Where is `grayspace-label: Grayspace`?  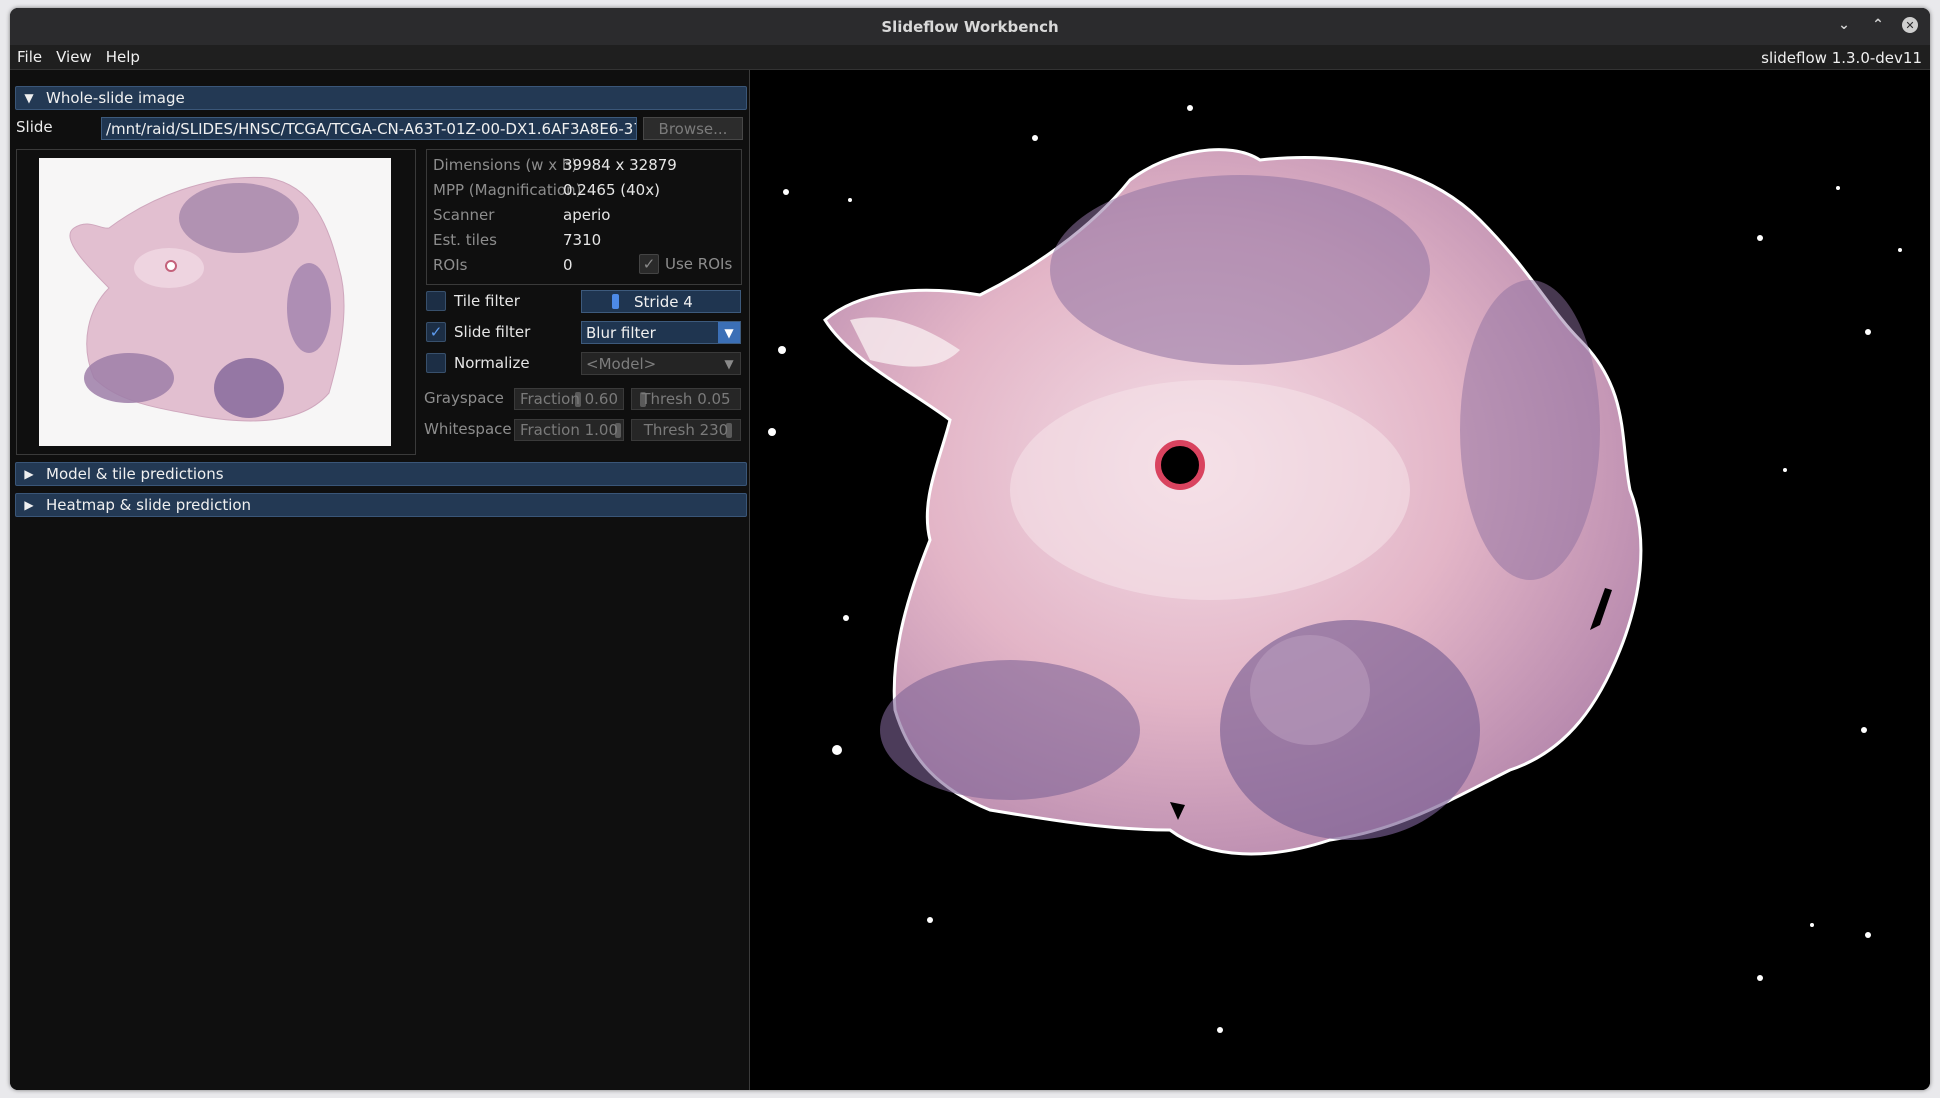 grayspace-label: Grayspace is located at coordinates (464, 398).